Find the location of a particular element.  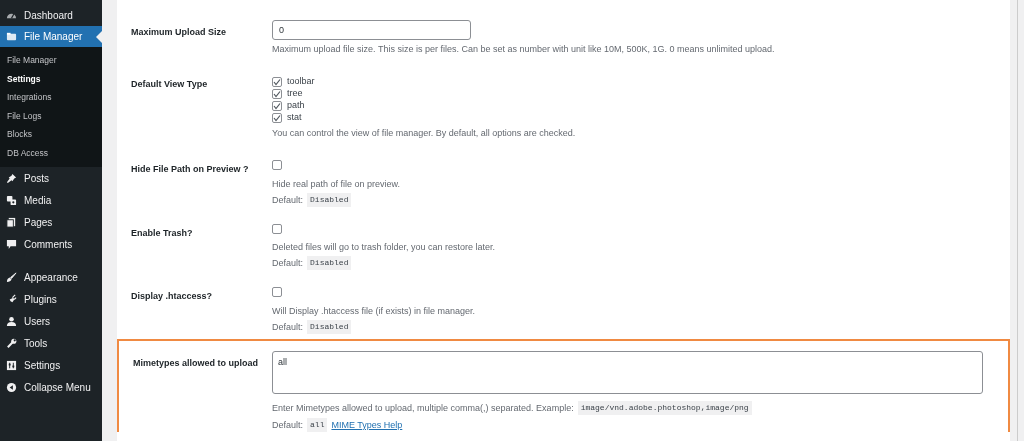

user-icon is located at coordinates (11, 321).